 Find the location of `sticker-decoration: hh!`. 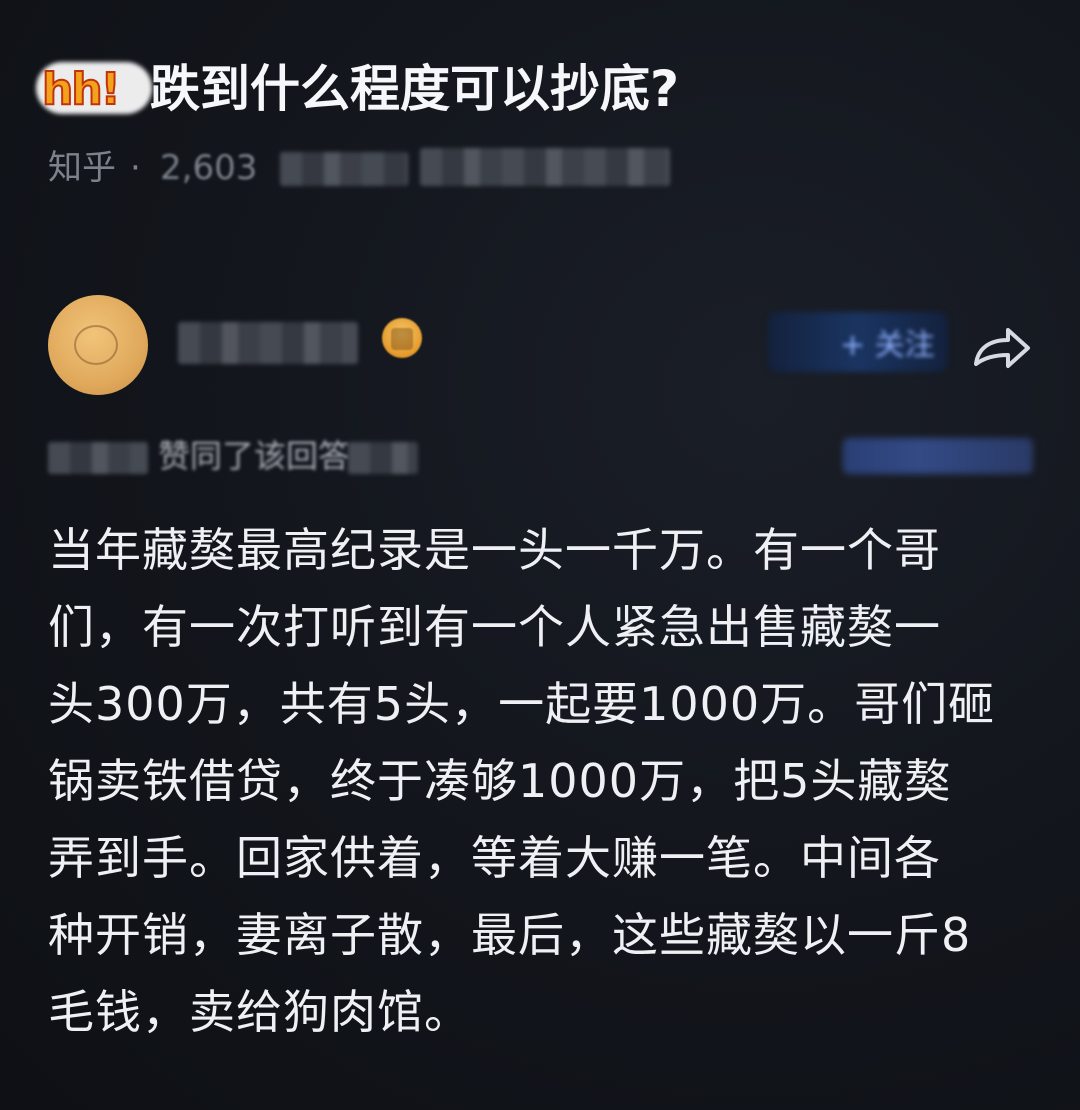

sticker-decoration: hh! is located at coordinates (94, 88).